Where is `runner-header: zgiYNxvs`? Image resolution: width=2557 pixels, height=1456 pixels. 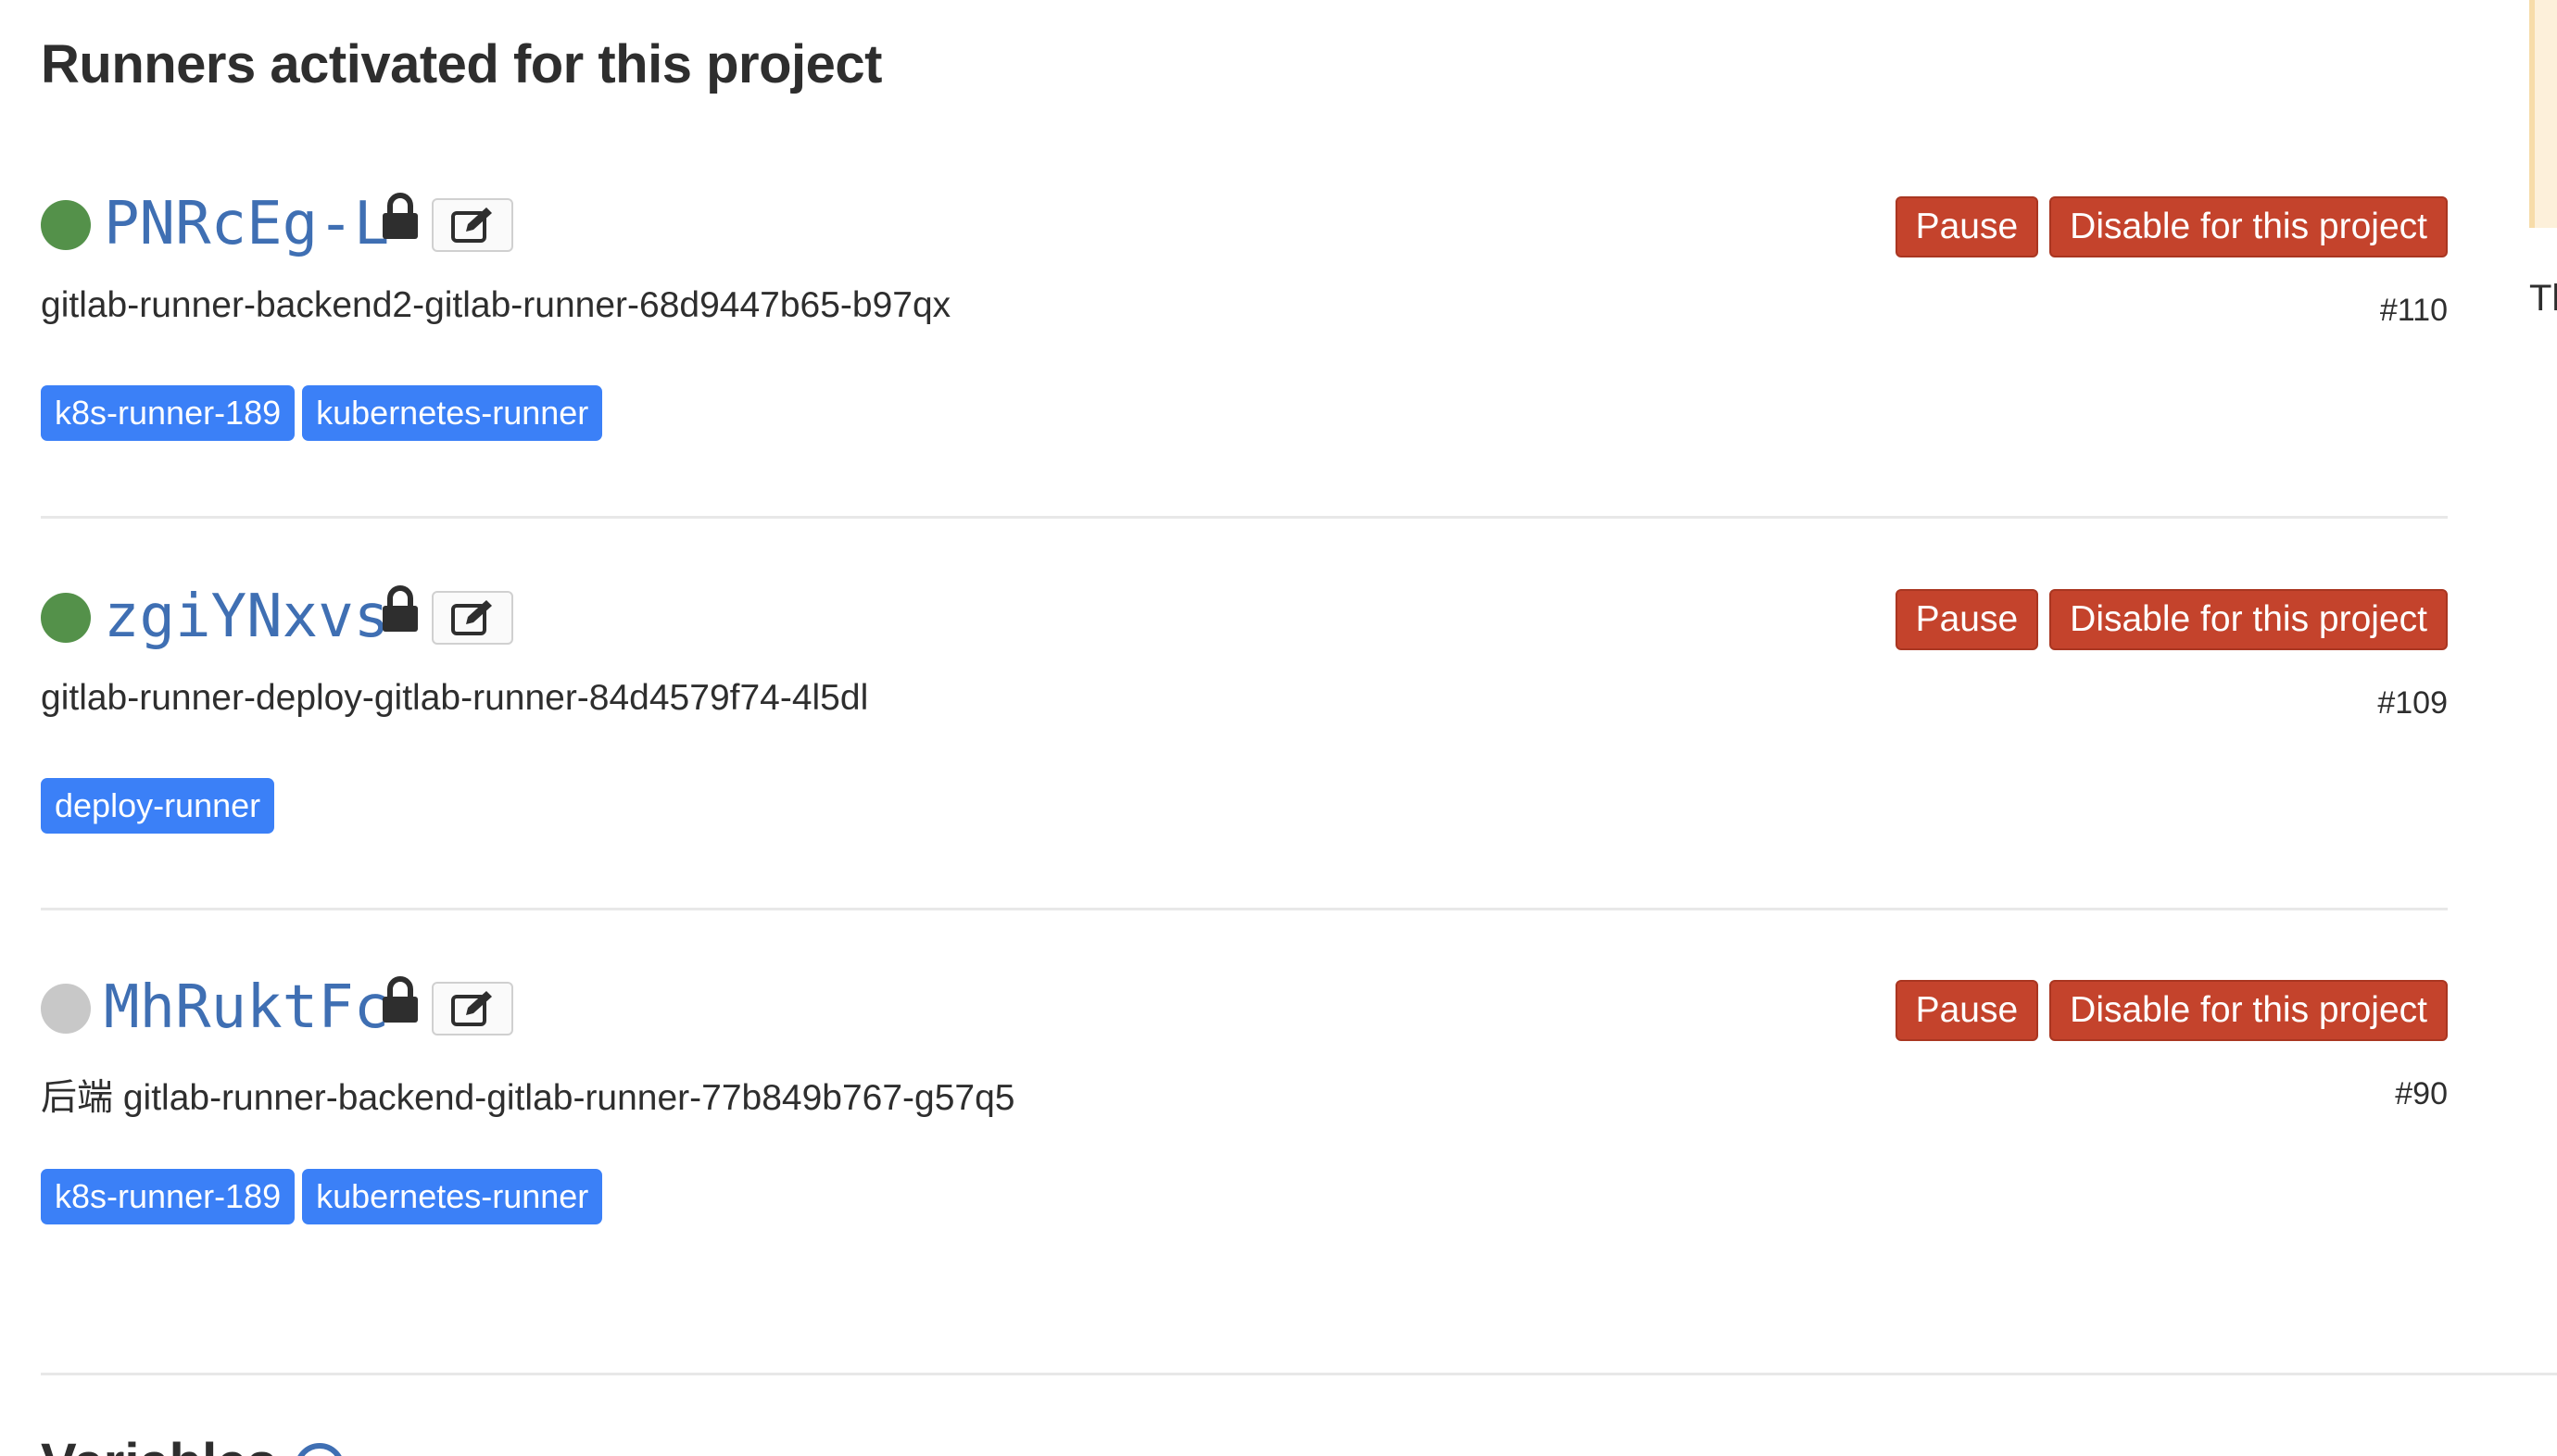
runner-header: zgiYNxvs is located at coordinates (504, 617).